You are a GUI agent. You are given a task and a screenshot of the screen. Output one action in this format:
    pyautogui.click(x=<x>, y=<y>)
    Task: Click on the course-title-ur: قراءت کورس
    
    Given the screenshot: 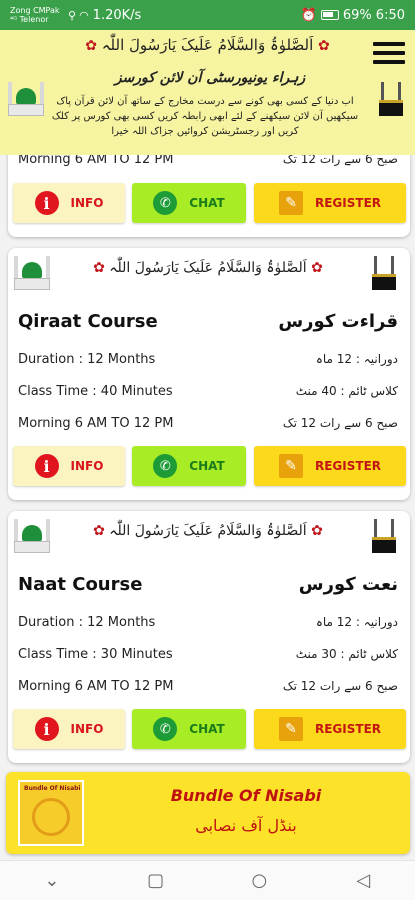 What is the action you would take?
    pyautogui.click(x=338, y=321)
    